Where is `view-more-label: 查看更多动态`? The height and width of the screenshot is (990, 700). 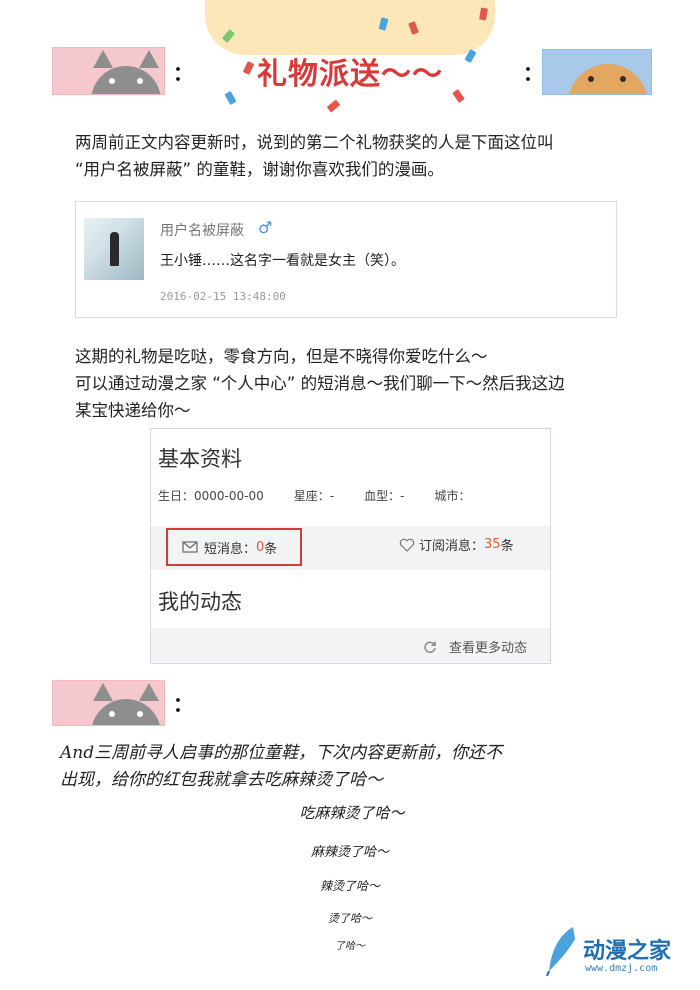 view-more-label: 查看更多动态 is located at coordinates (488, 648).